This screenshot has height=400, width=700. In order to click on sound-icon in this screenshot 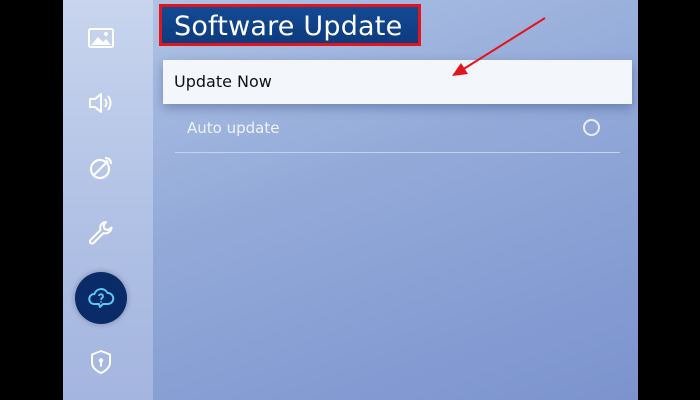, I will do `click(100, 103)`.